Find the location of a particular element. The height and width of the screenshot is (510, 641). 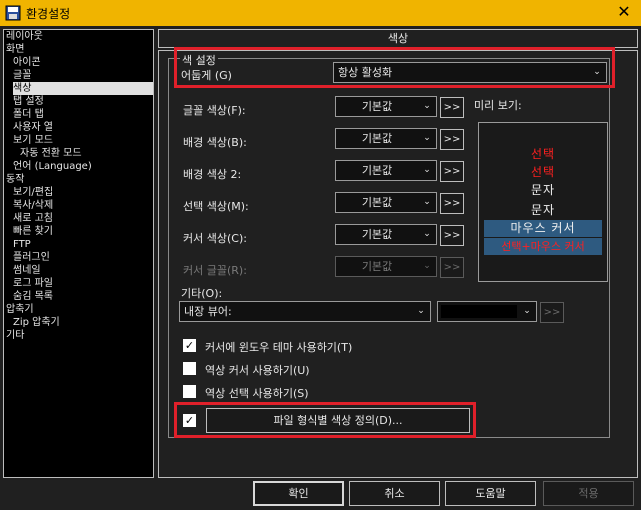

bg-color2-more-button: >> is located at coordinates (452, 171).